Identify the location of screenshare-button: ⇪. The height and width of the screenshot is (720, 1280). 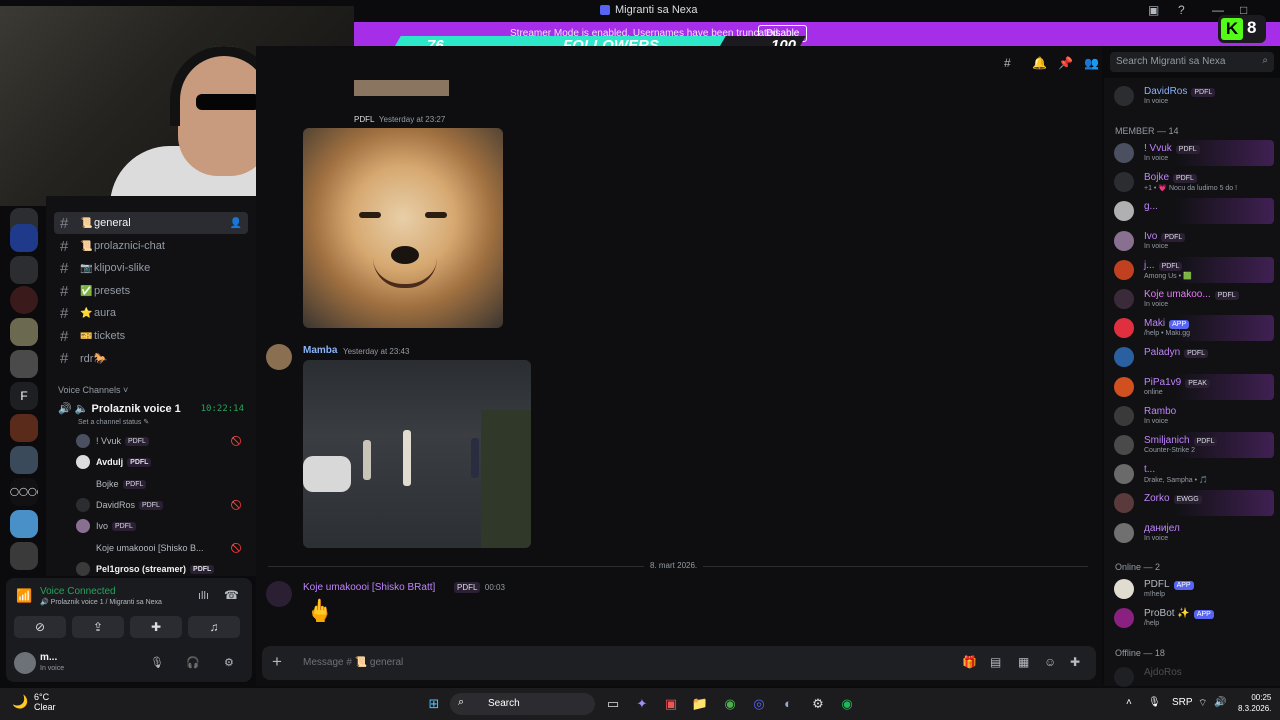
(98, 627).